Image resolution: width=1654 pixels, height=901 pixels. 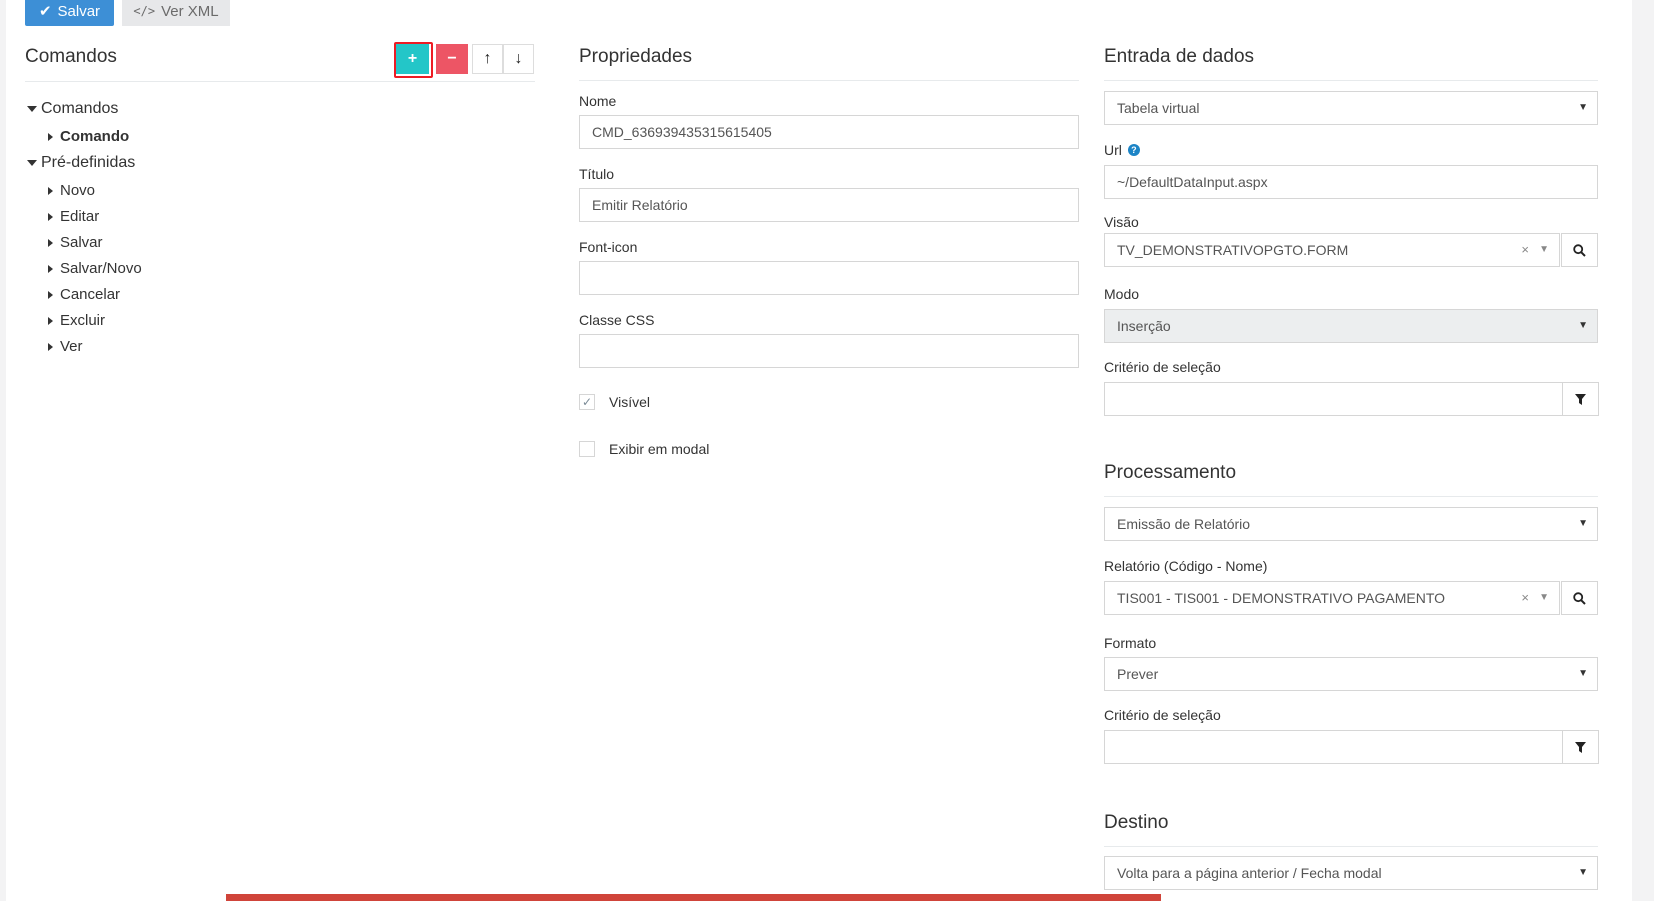 What do you see at coordinates (1179, 56) in the screenshot?
I see `data-input-title: Entrada de dados` at bounding box center [1179, 56].